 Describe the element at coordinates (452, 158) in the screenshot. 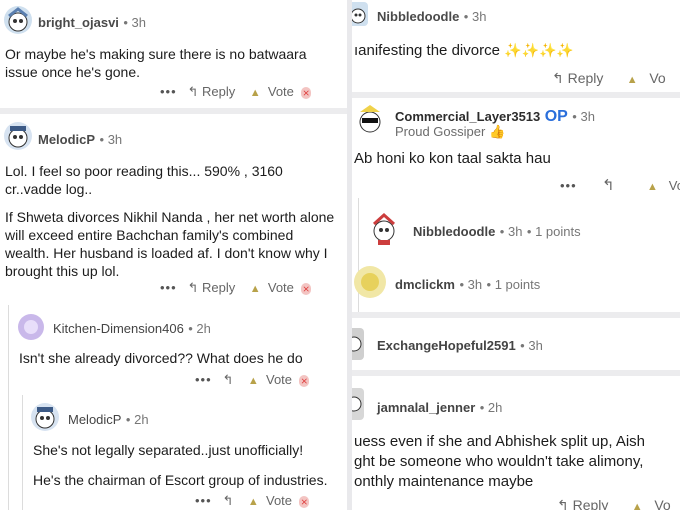

I see `comment-text: Ab honi ko kon taal sakta hau` at that location.